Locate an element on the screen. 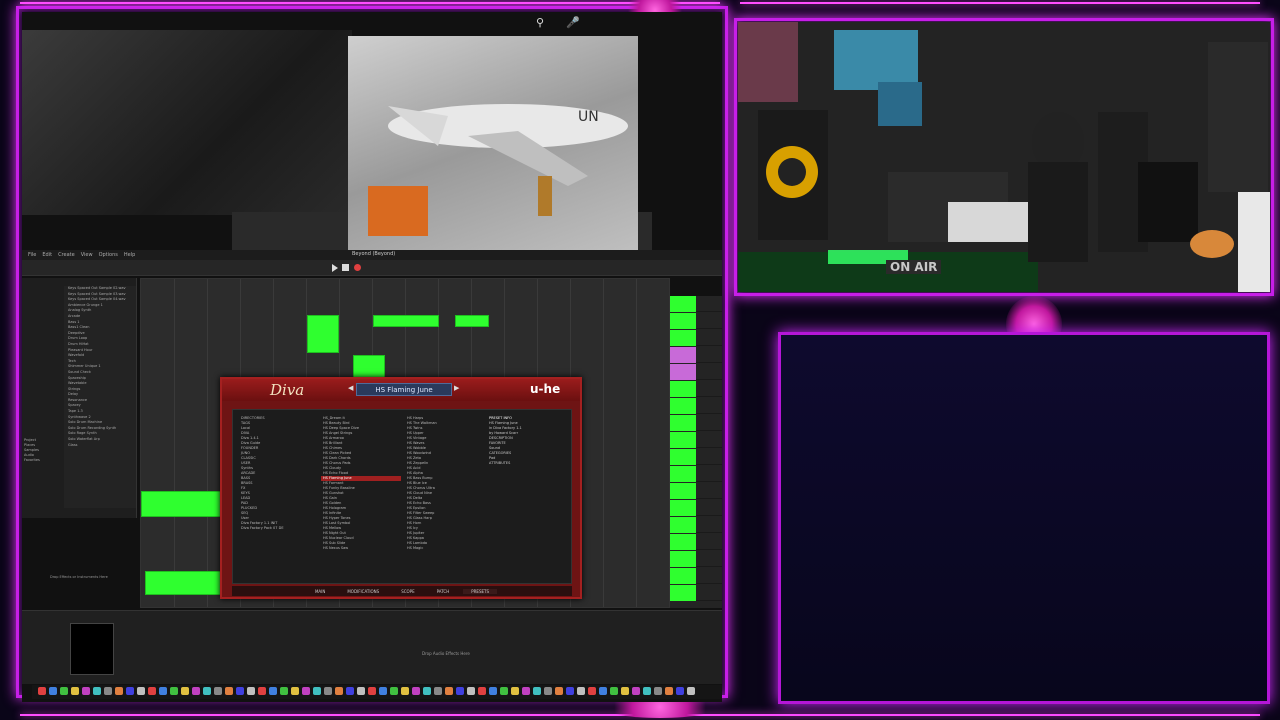  play-button is located at coordinates (335, 268).